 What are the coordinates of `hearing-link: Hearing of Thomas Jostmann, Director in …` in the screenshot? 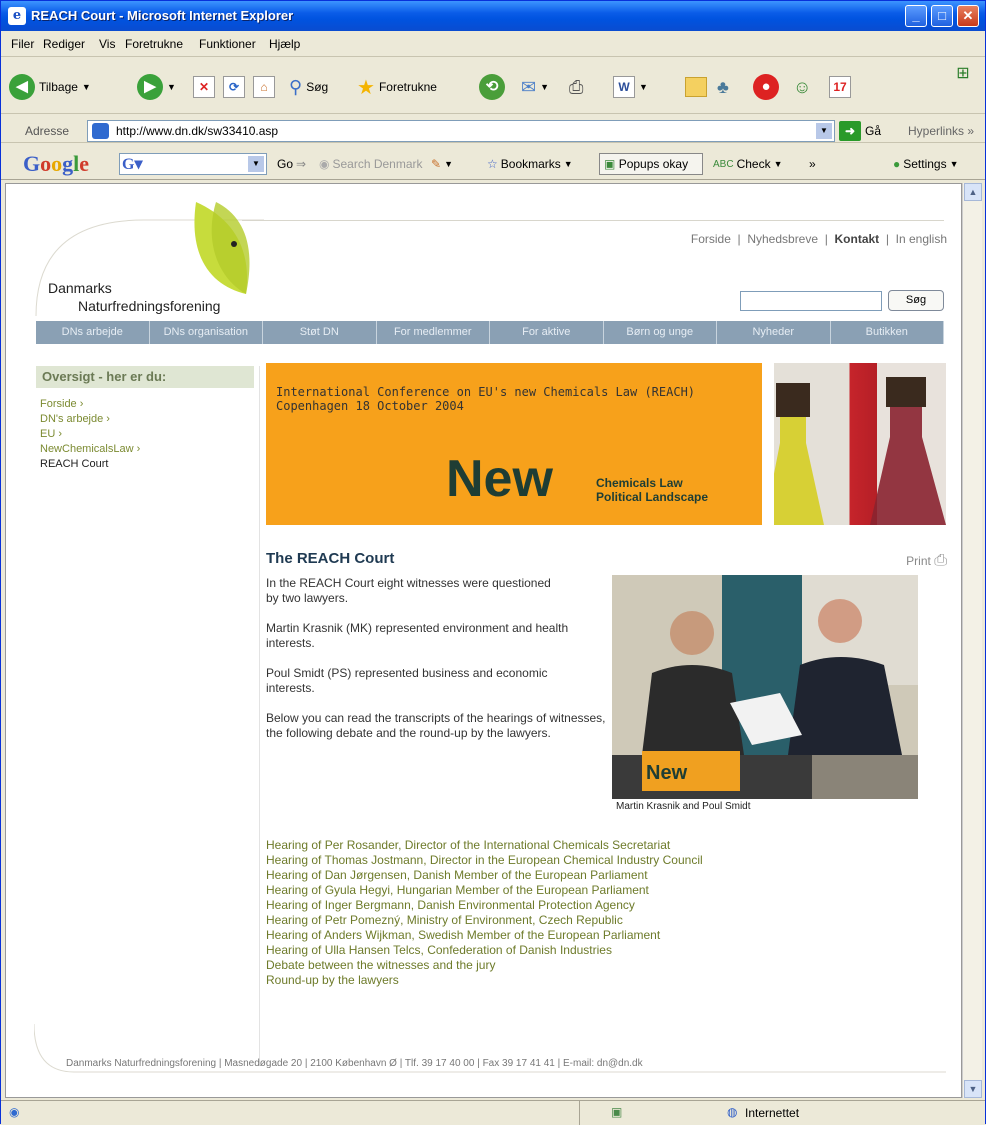 It's located at (484, 860).